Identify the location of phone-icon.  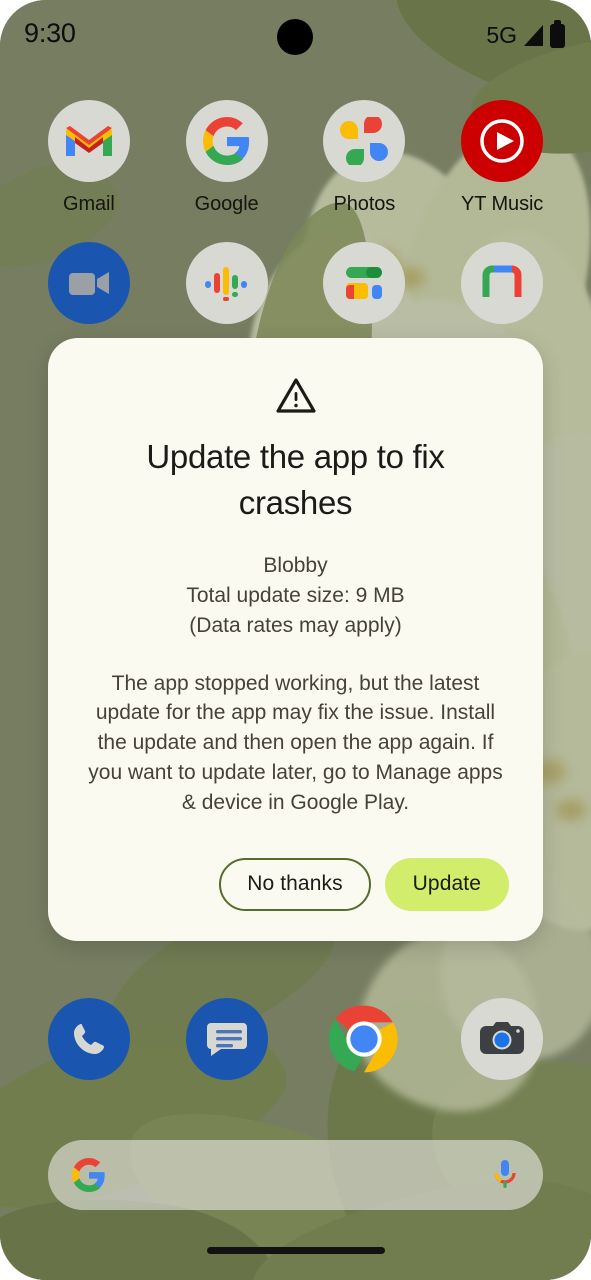
(88, 1039).